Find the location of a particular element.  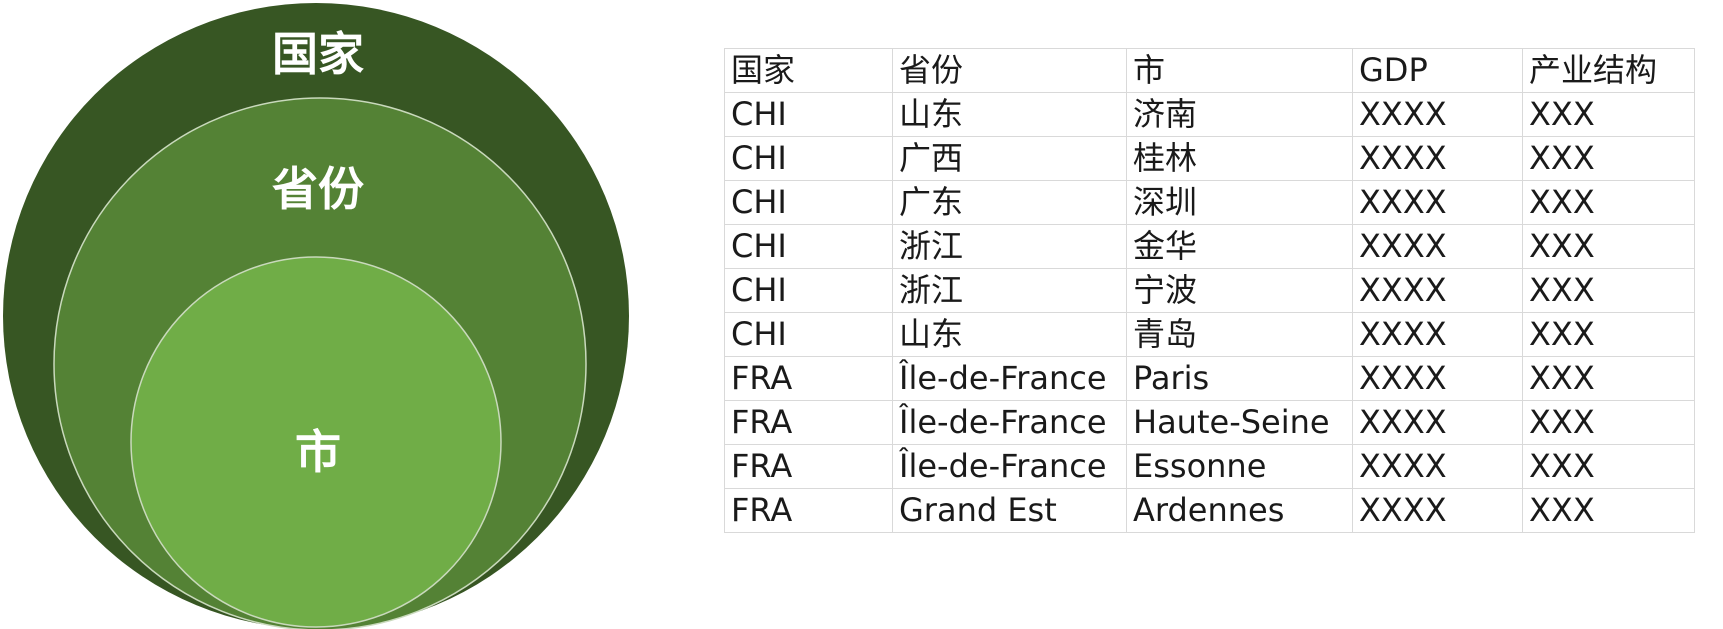

header-cell-industry: 产业结构 is located at coordinates (1608, 70).